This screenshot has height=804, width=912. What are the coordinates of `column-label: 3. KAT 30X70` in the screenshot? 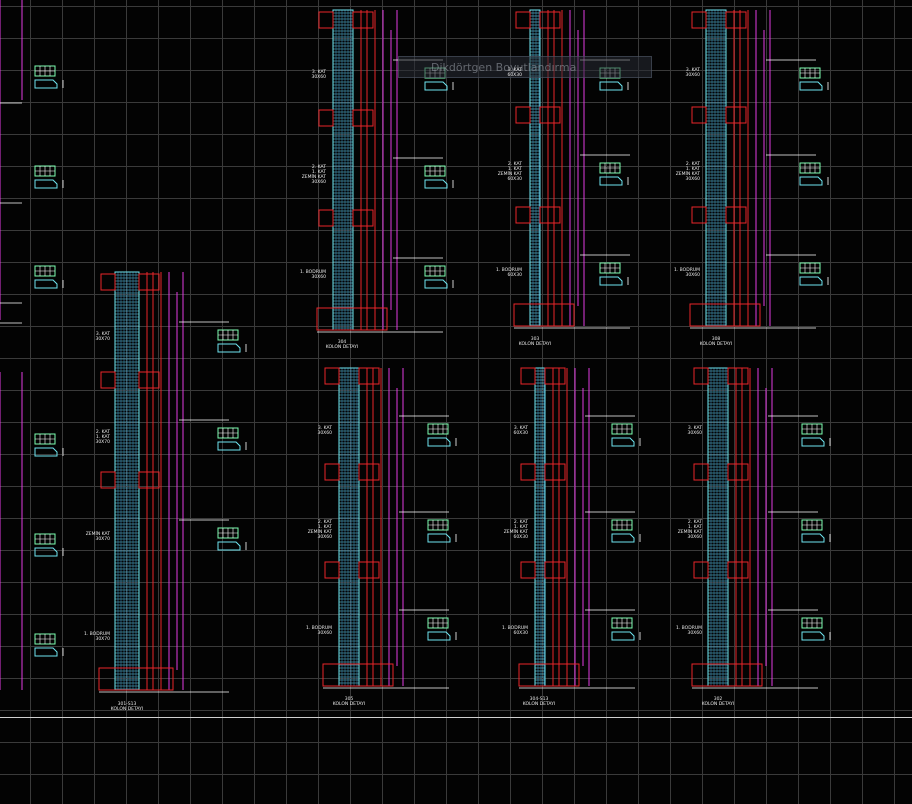 It's located at (102, 337).